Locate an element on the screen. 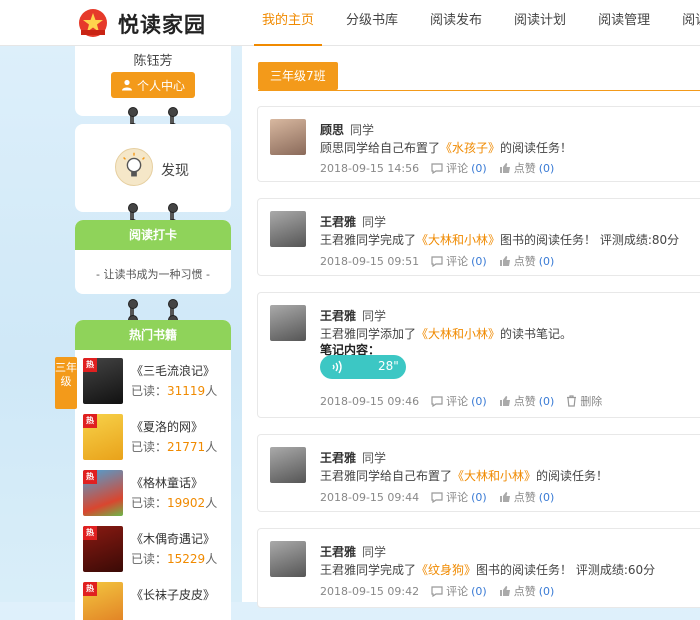  trash-icon is located at coordinates (572, 401).